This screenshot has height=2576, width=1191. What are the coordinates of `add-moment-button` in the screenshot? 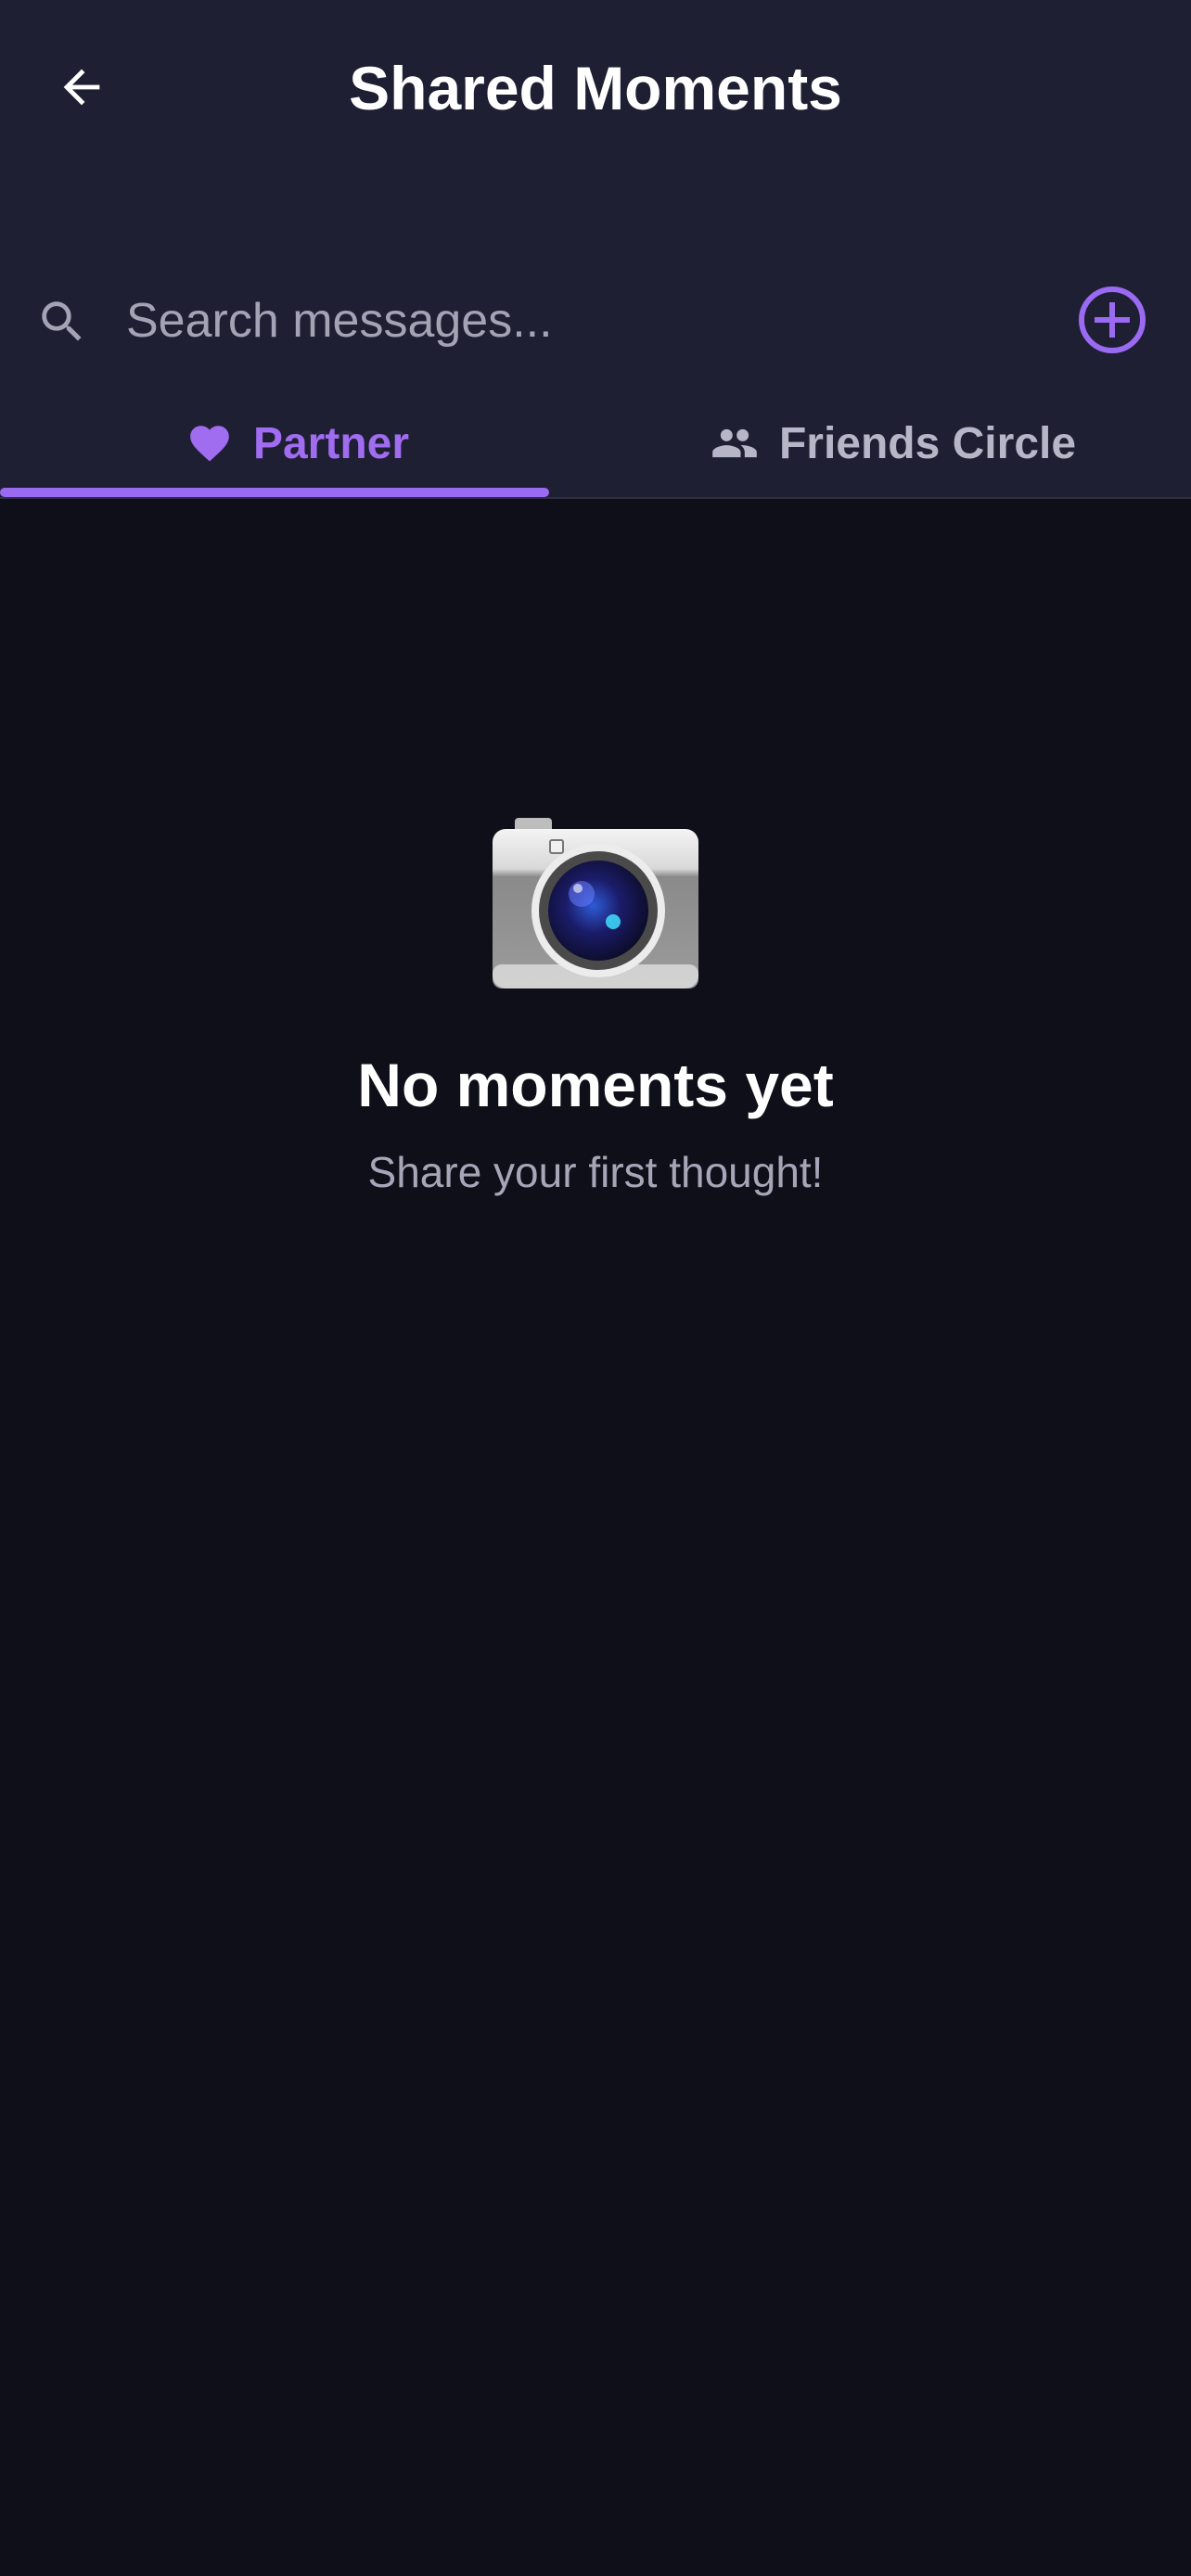 It's located at (1112, 320).